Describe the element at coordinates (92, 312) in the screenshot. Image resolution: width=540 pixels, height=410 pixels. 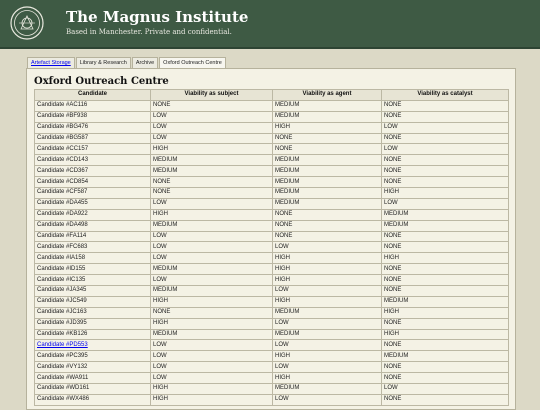
I see `candidate-cell: Candidate #JC163` at that location.